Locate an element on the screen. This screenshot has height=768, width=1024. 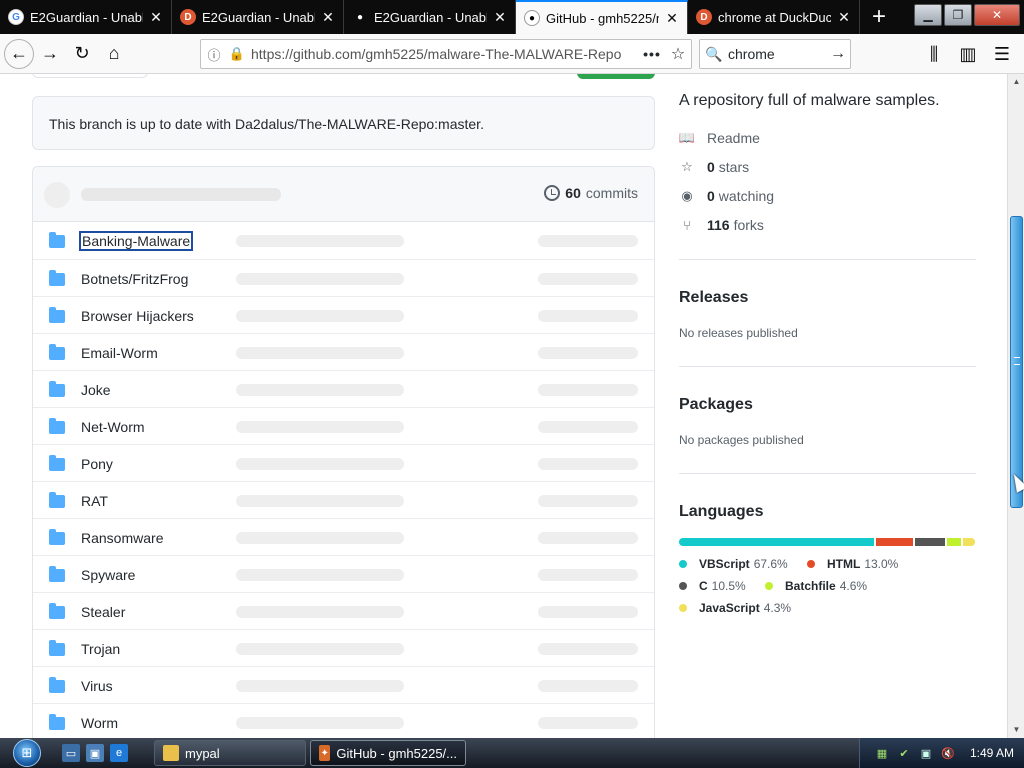
language-item: C 10.5% is located at coordinates (712, 586).